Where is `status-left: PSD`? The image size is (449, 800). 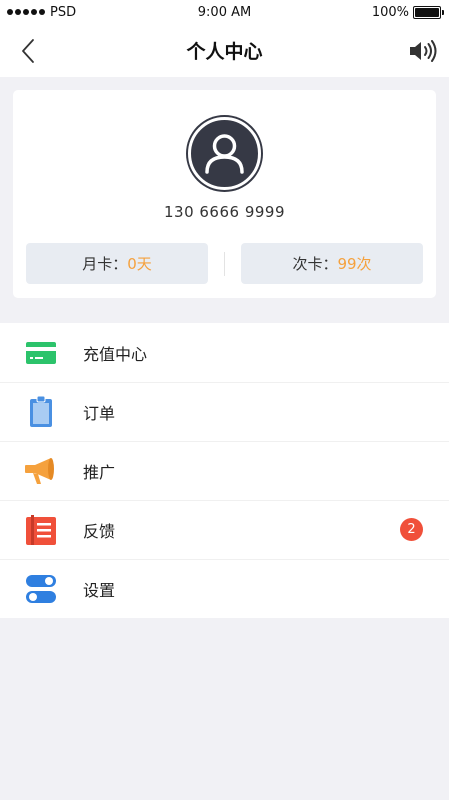
status-left: PSD is located at coordinates (41, 12).